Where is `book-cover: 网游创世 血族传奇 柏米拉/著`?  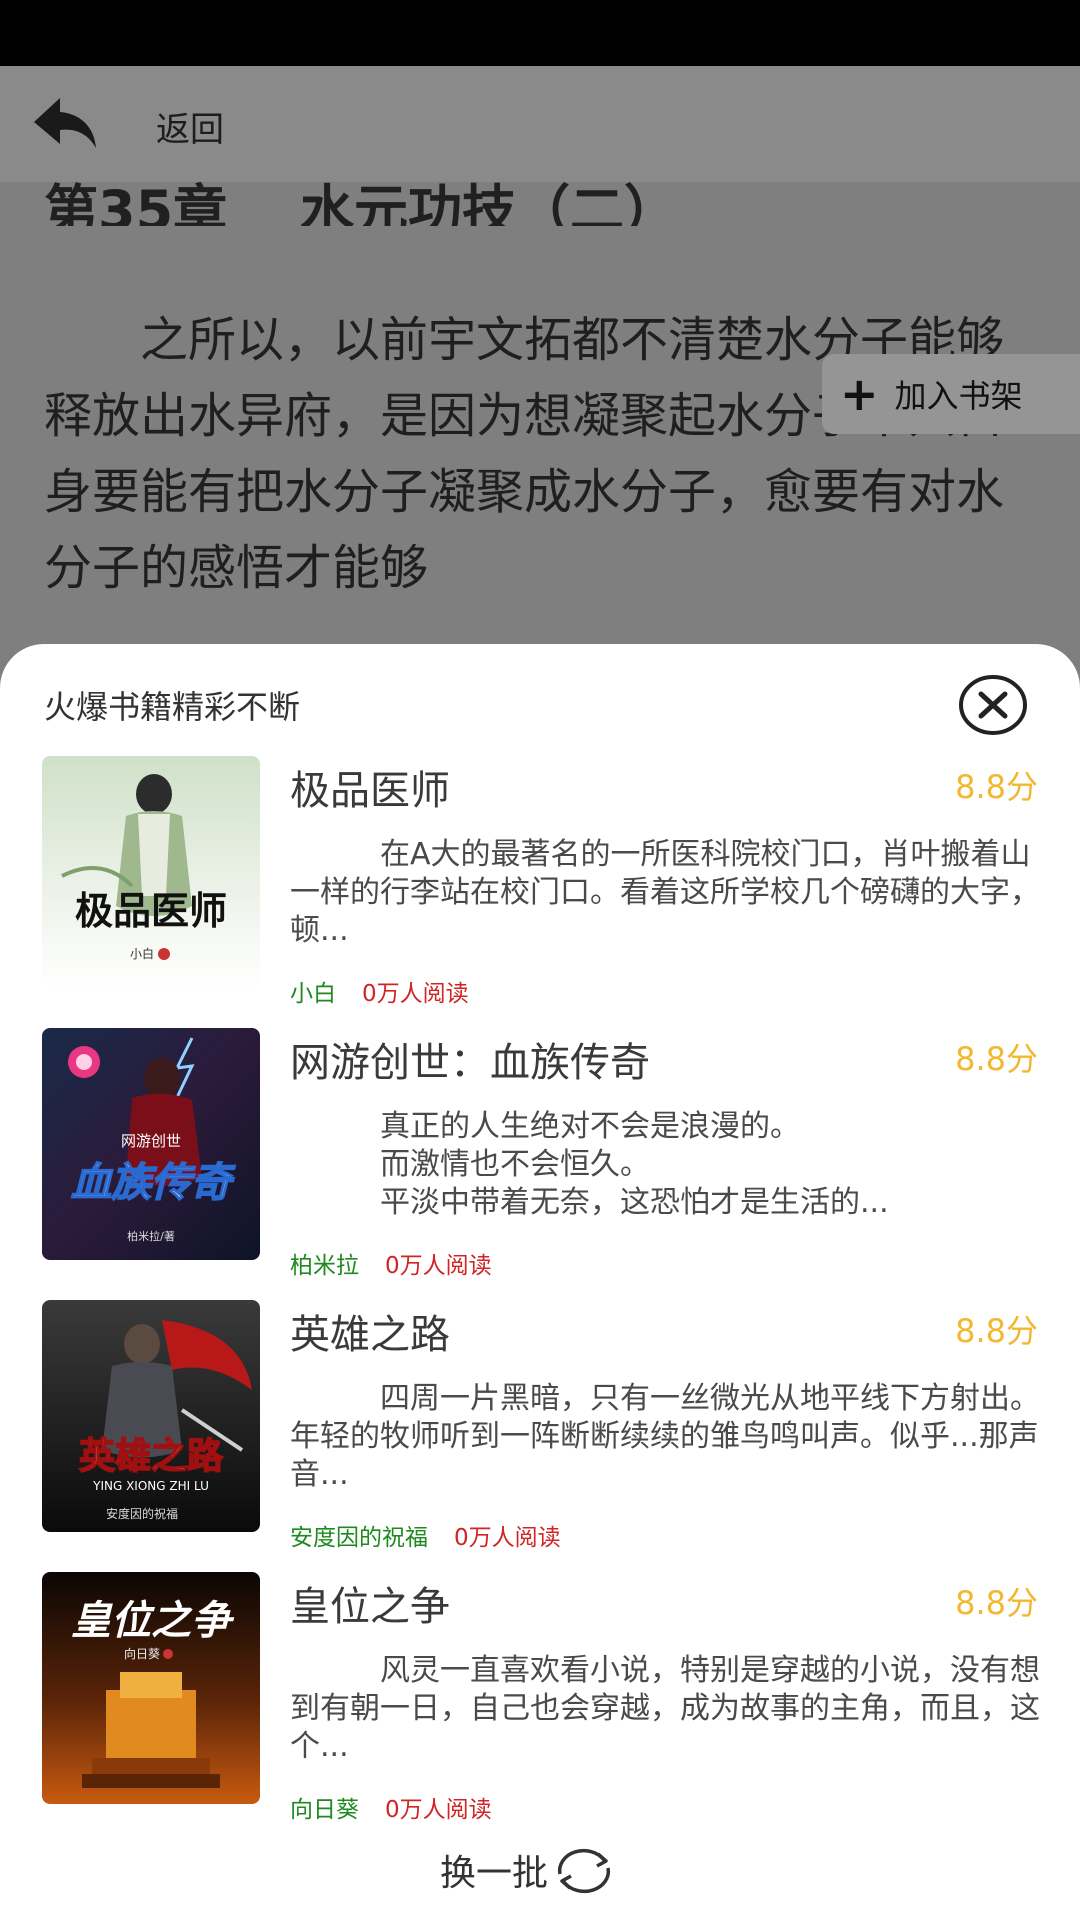 book-cover: 网游创世 血族传奇 柏米拉/著 is located at coordinates (151, 1144).